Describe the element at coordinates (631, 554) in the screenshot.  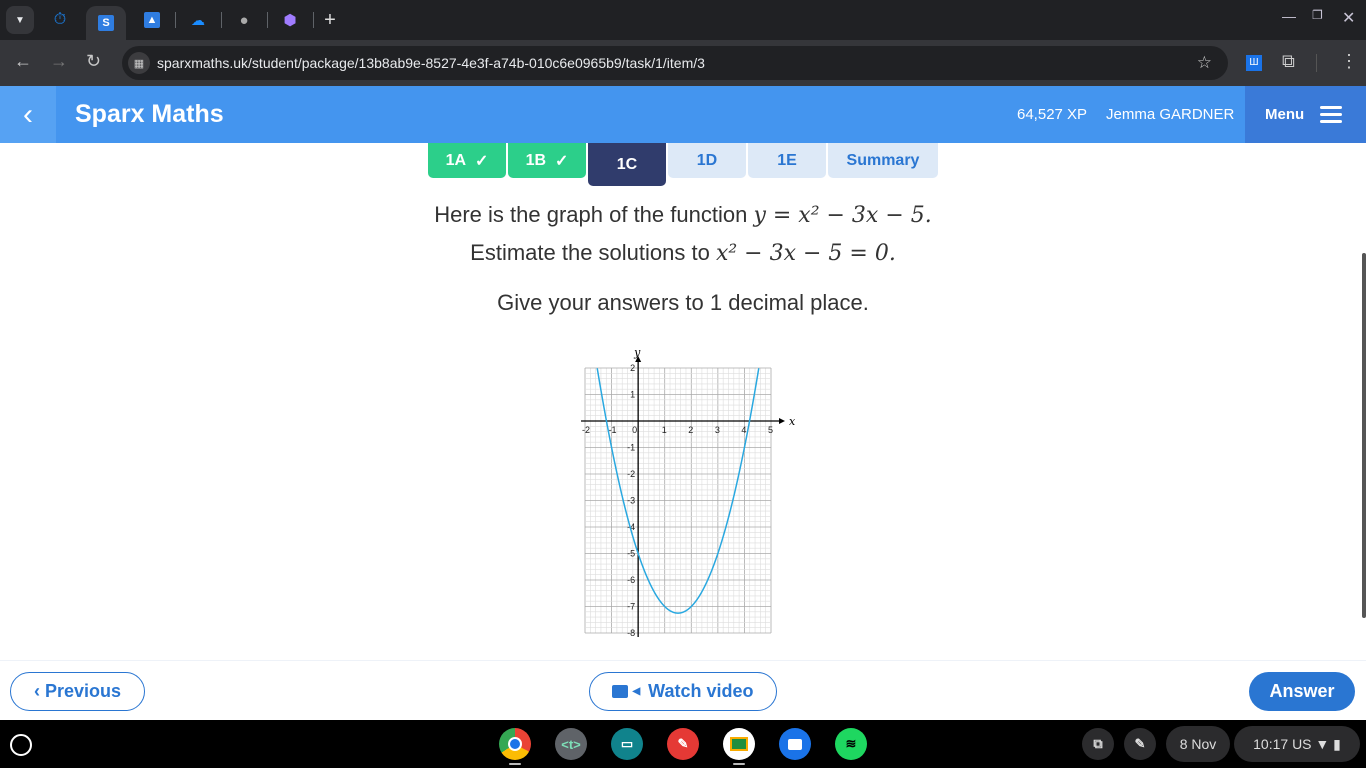
I see `y-tick-label: -5` at that location.